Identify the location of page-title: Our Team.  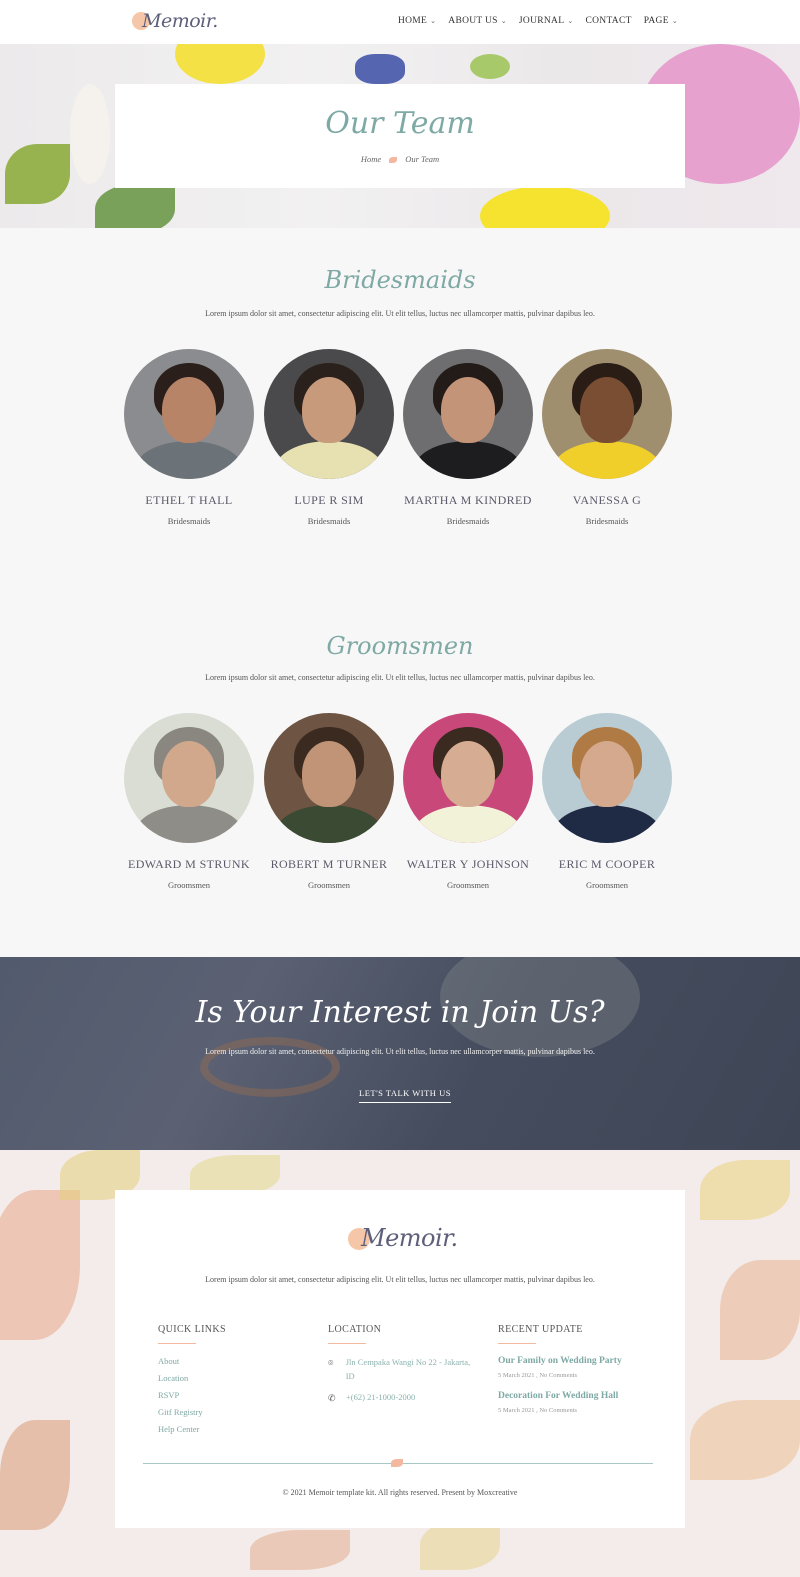
(400, 123).